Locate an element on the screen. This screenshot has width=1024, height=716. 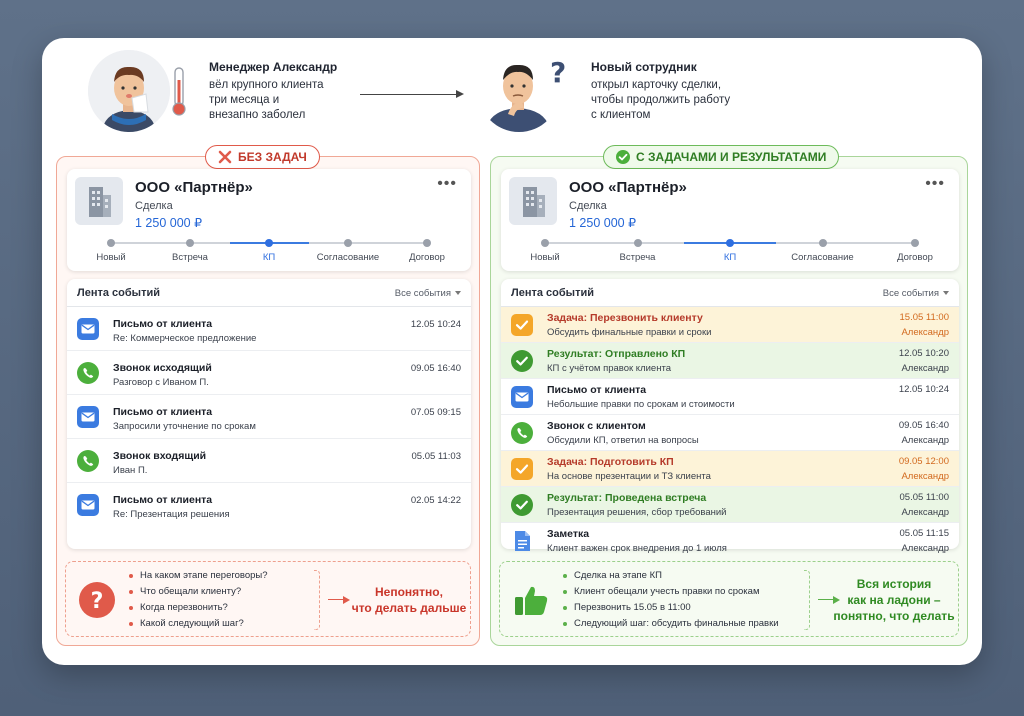
event-description: Запросили уточнение по срокам is located at coordinates (184, 426).